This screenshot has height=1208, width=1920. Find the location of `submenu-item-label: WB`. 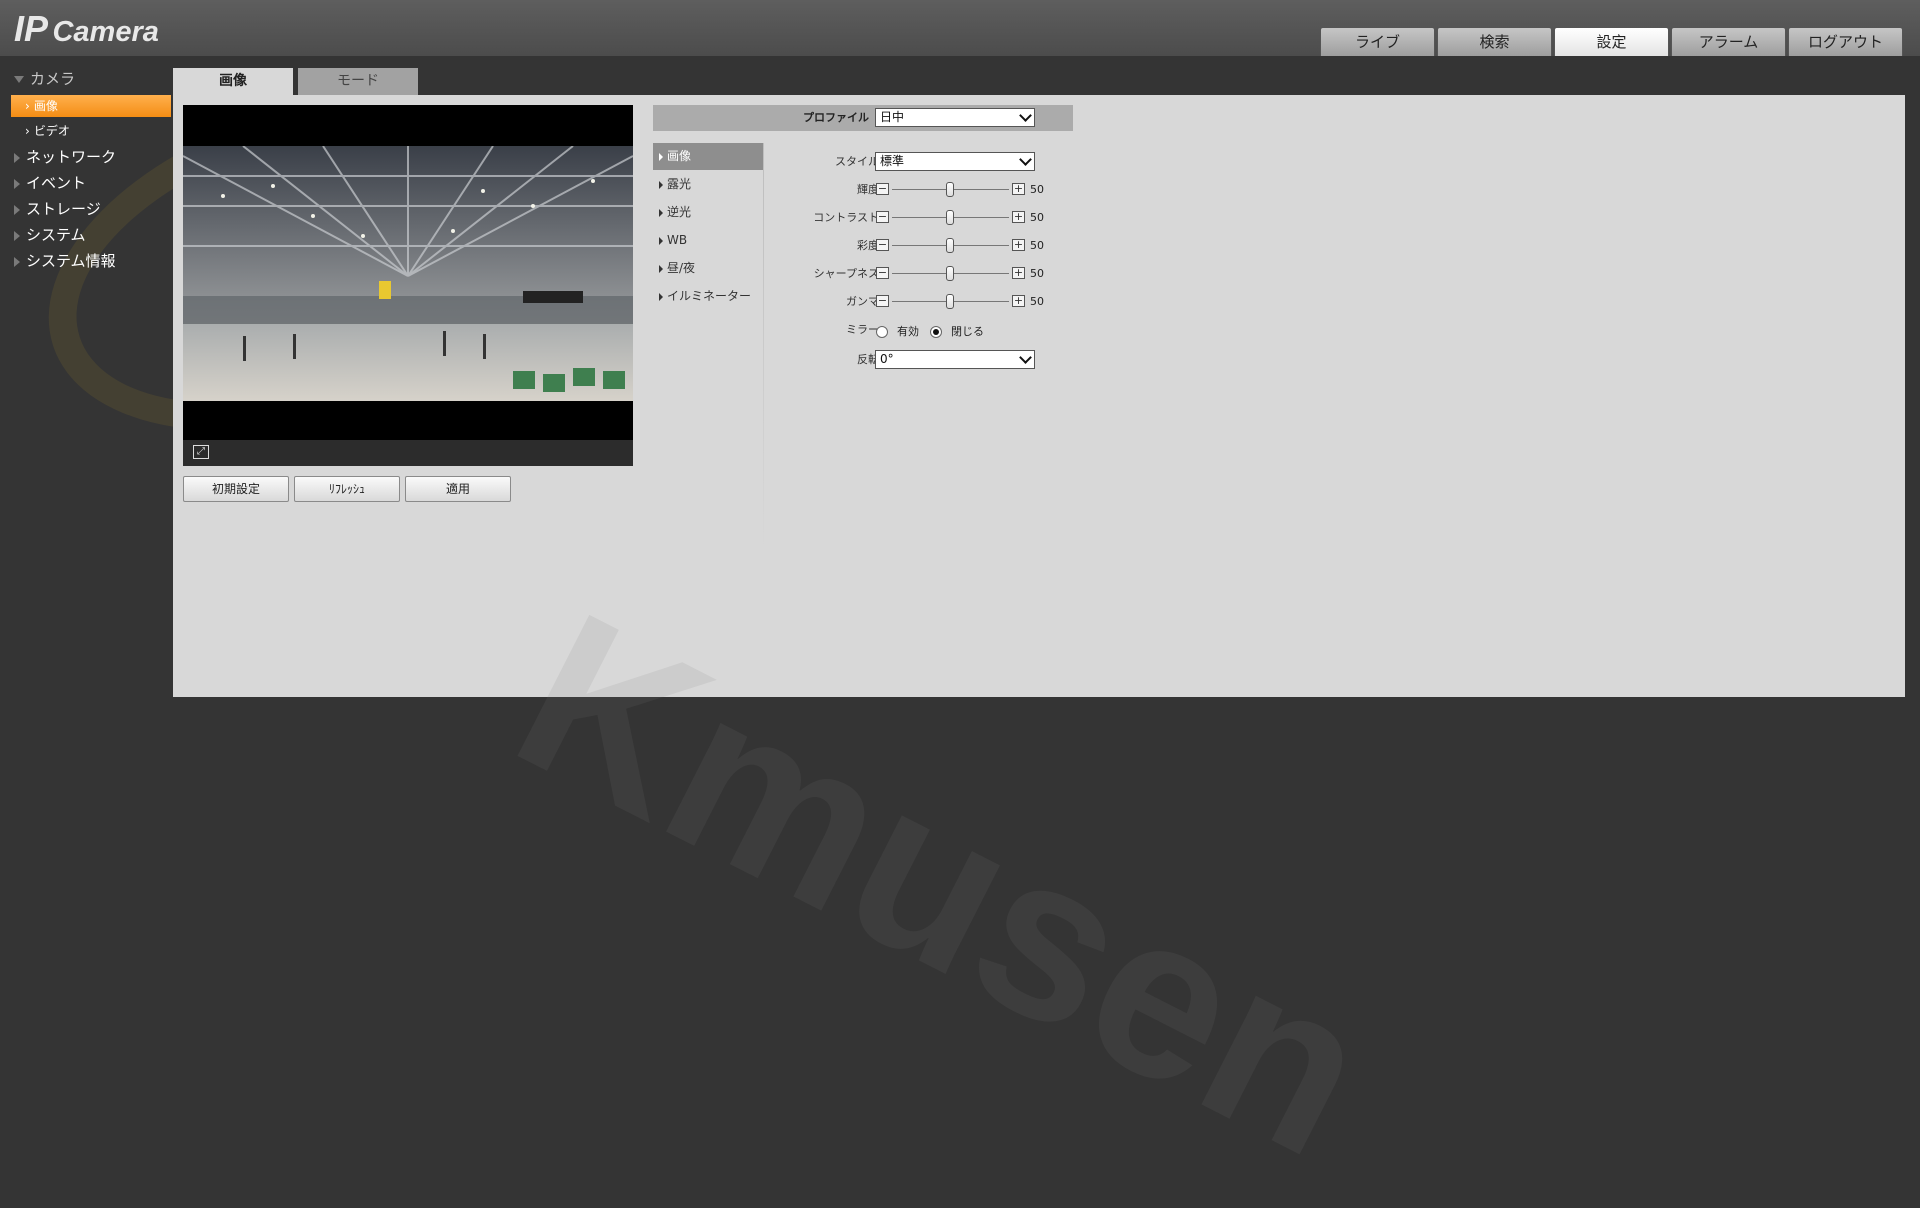

submenu-item-label: WB is located at coordinates (677, 240).